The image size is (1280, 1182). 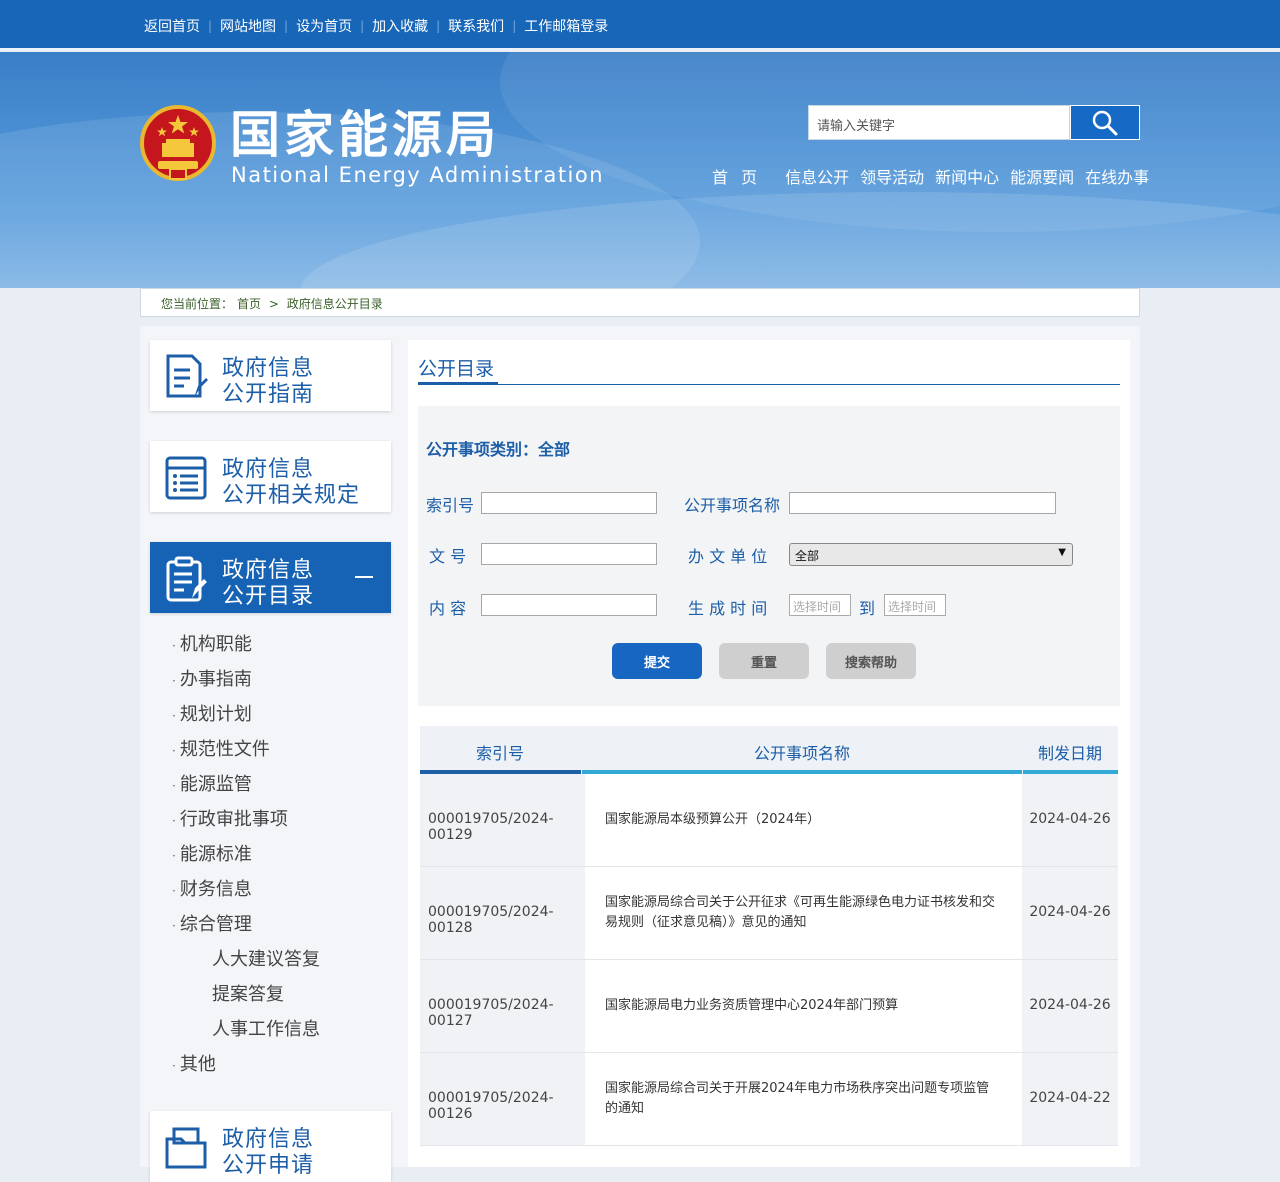 What do you see at coordinates (458, 383) in the screenshot?
I see `title-underline` at bounding box center [458, 383].